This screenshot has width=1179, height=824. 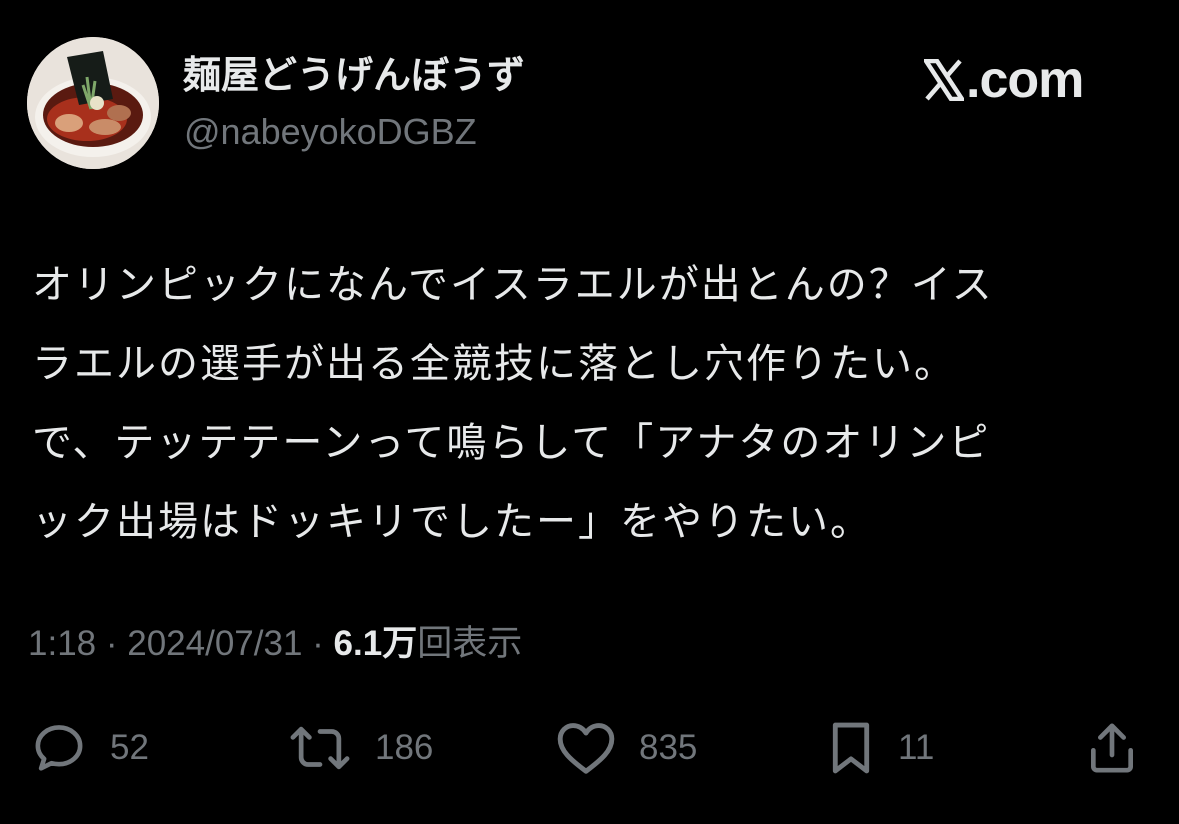 I want to click on avatar, so click(x=93, y=103).